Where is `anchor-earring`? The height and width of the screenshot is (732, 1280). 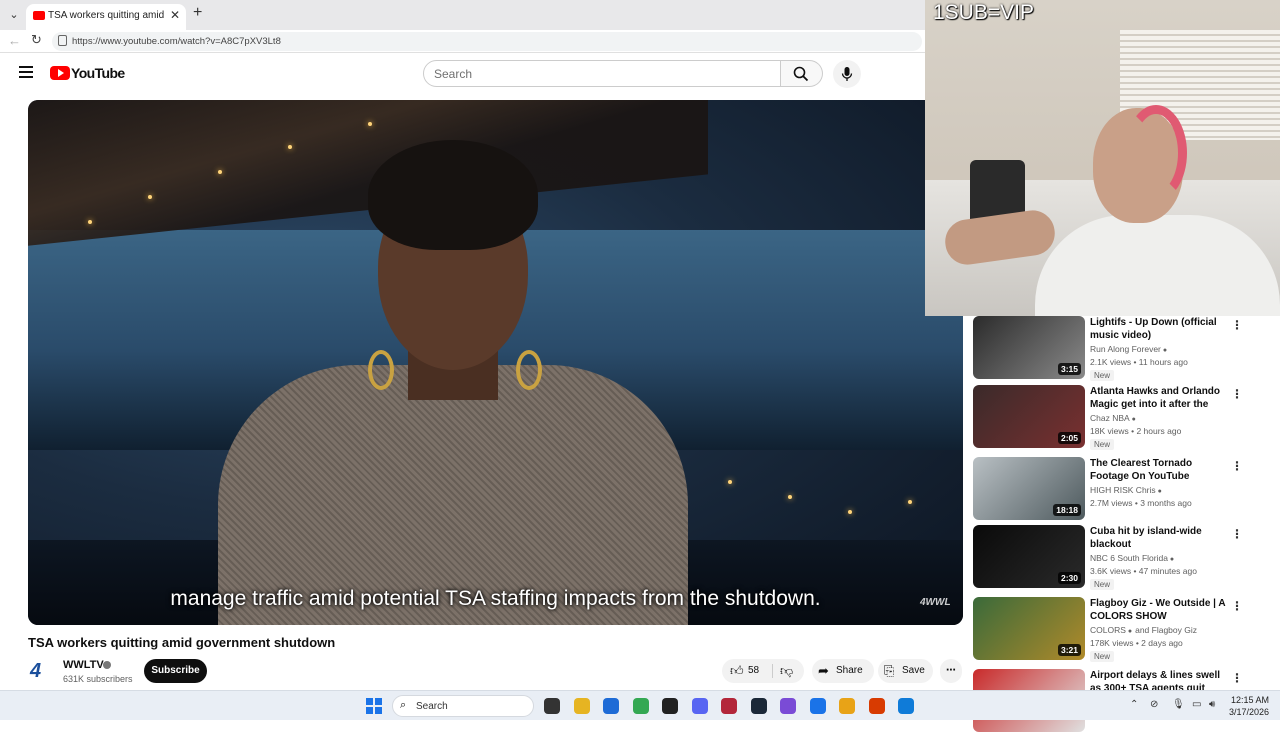 anchor-earring is located at coordinates (529, 370).